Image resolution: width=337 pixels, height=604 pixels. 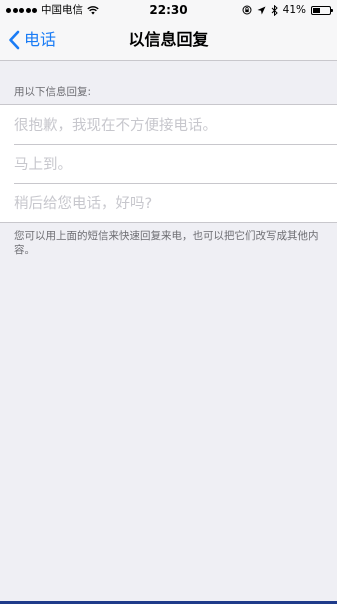 What do you see at coordinates (274, 10) in the screenshot?
I see `bluetooth-icon` at bounding box center [274, 10].